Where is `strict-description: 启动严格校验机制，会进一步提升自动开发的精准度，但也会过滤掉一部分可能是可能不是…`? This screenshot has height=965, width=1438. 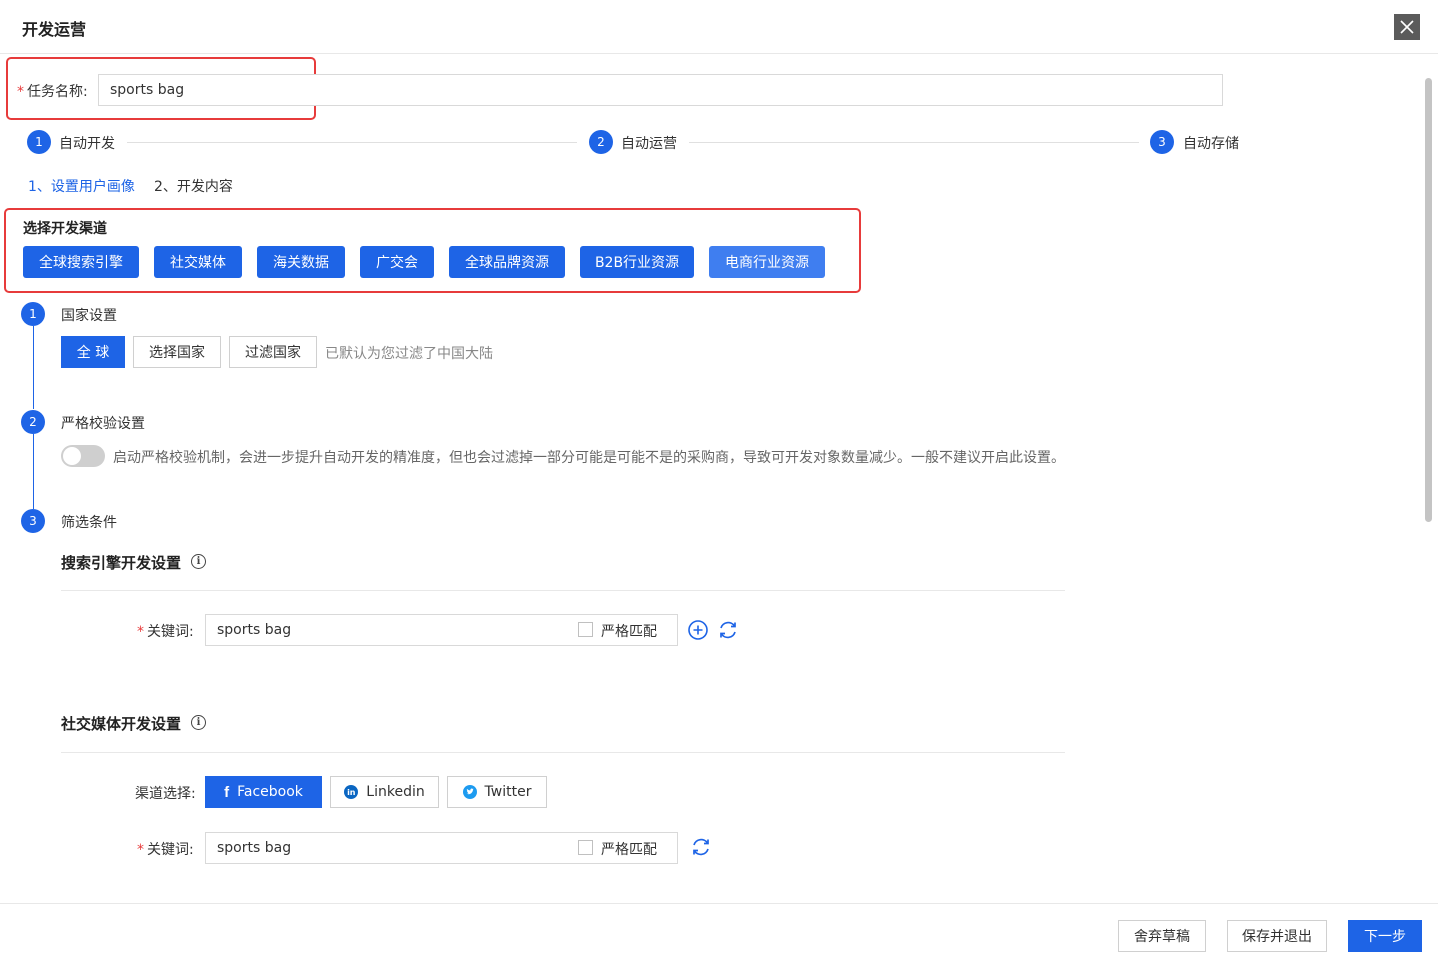 strict-description: 启动严格校验机制，会进一步提升自动开发的精准度，但也会过滤掉一部分可能是可能不是… is located at coordinates (589, 458).